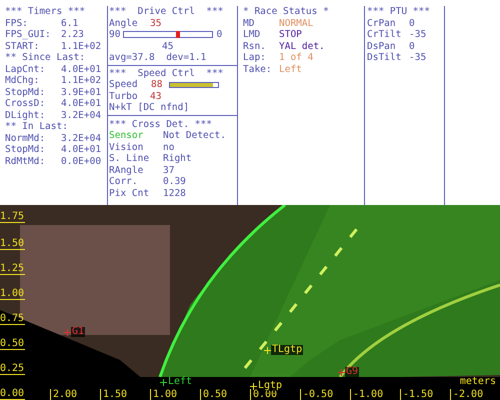 The image size is (500, 400). I want to click on detector-value: 37, so click(168, 170).